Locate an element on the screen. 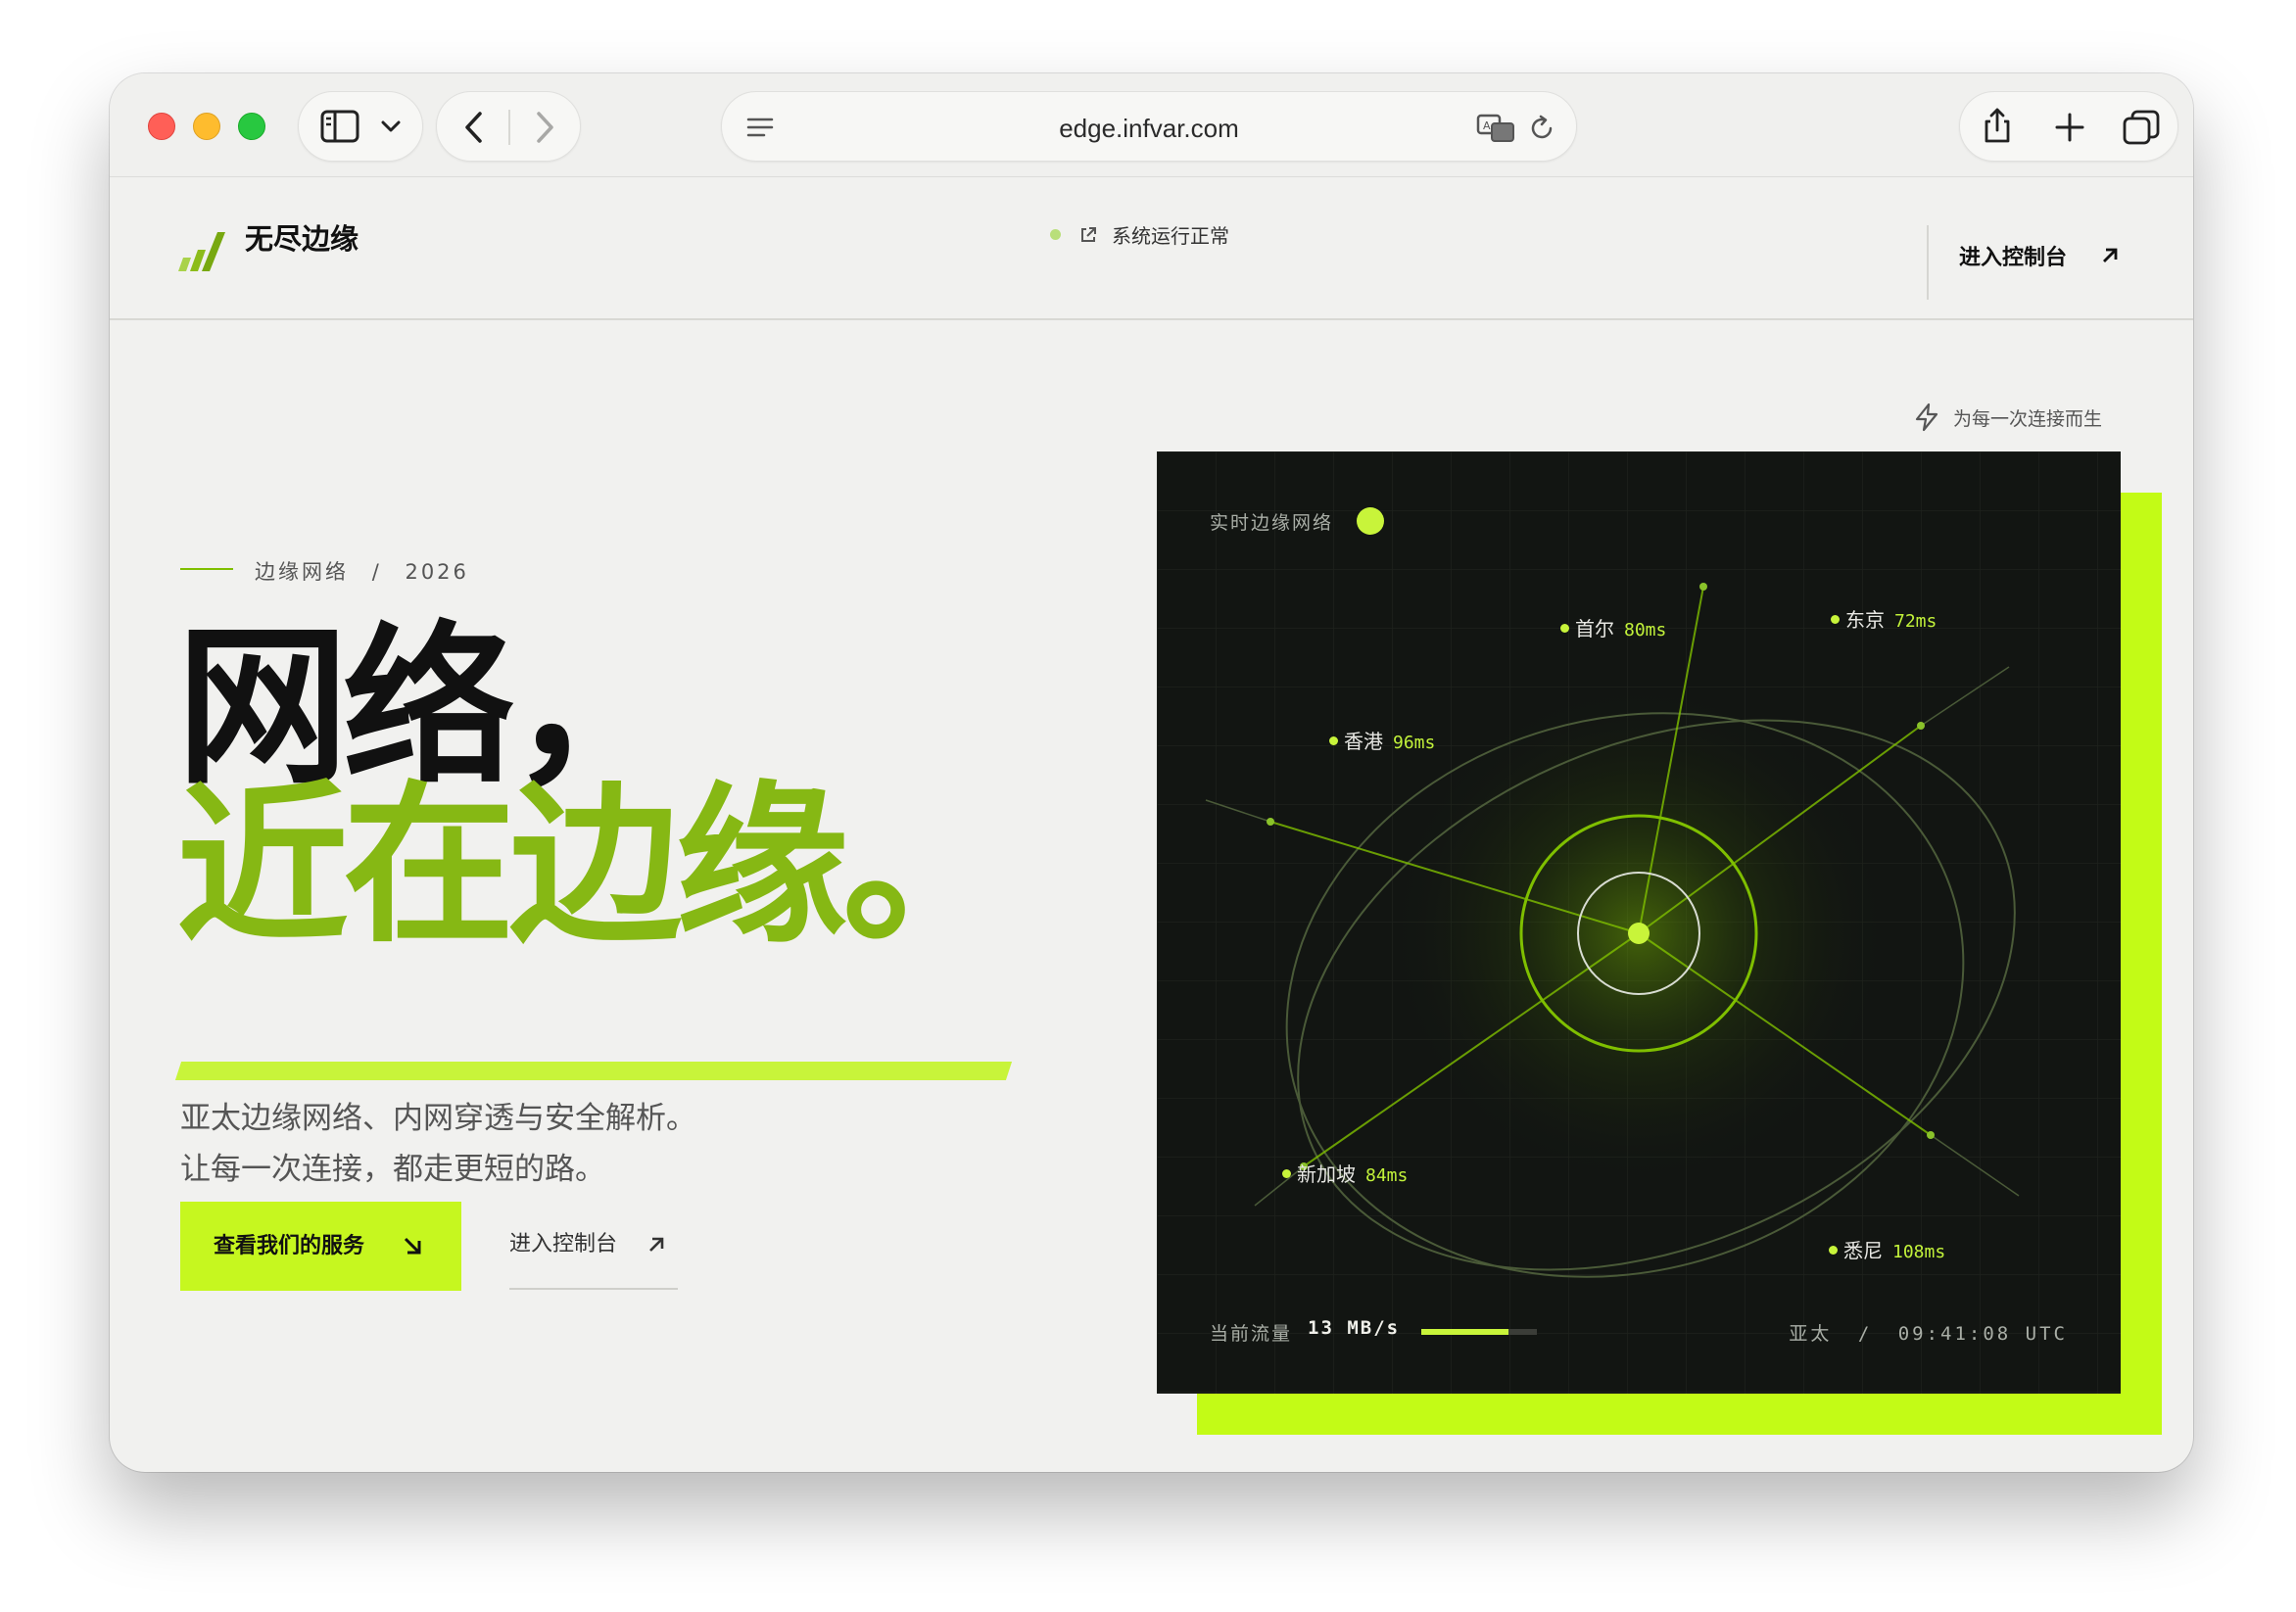 The width and height of the screenshot is (2296, 1612). view-services-button: 查看我们的服务 is located at coordinates (320, 1246).